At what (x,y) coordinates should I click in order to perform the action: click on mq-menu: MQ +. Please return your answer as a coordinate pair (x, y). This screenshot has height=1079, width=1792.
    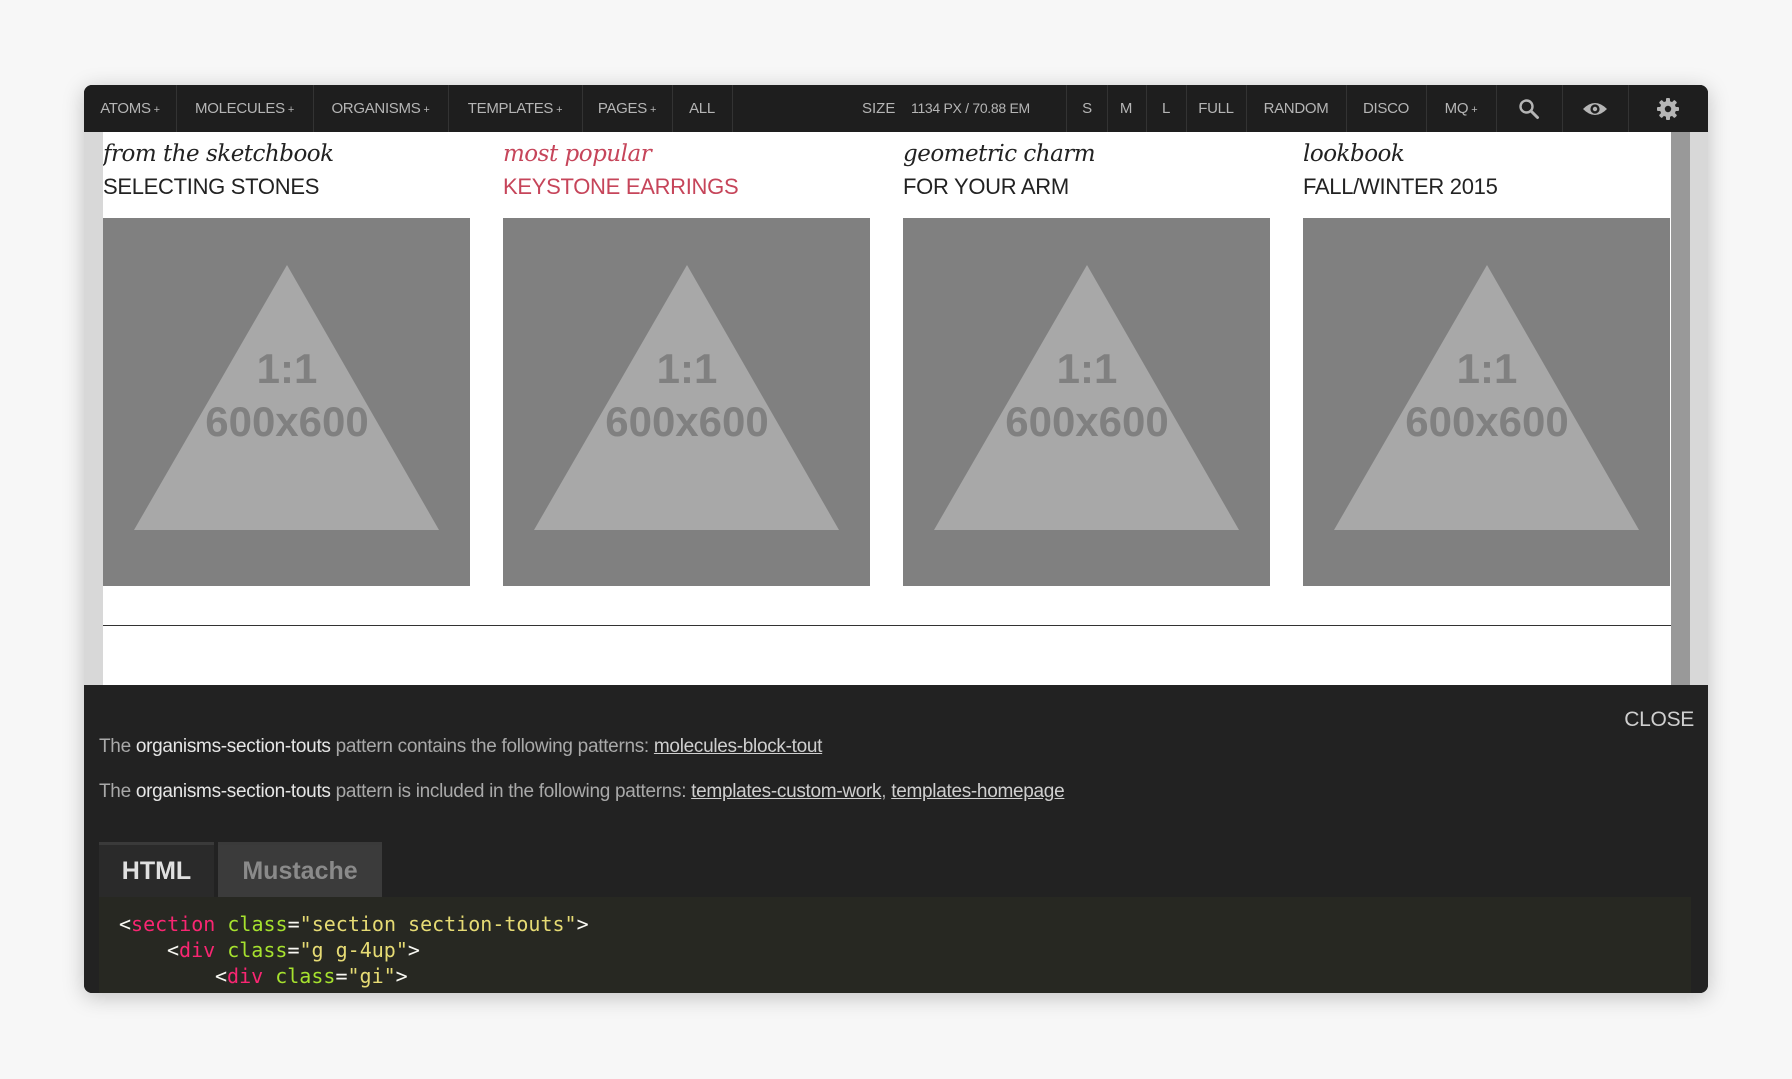
    Looking at the image, I should click on (1461, 108).